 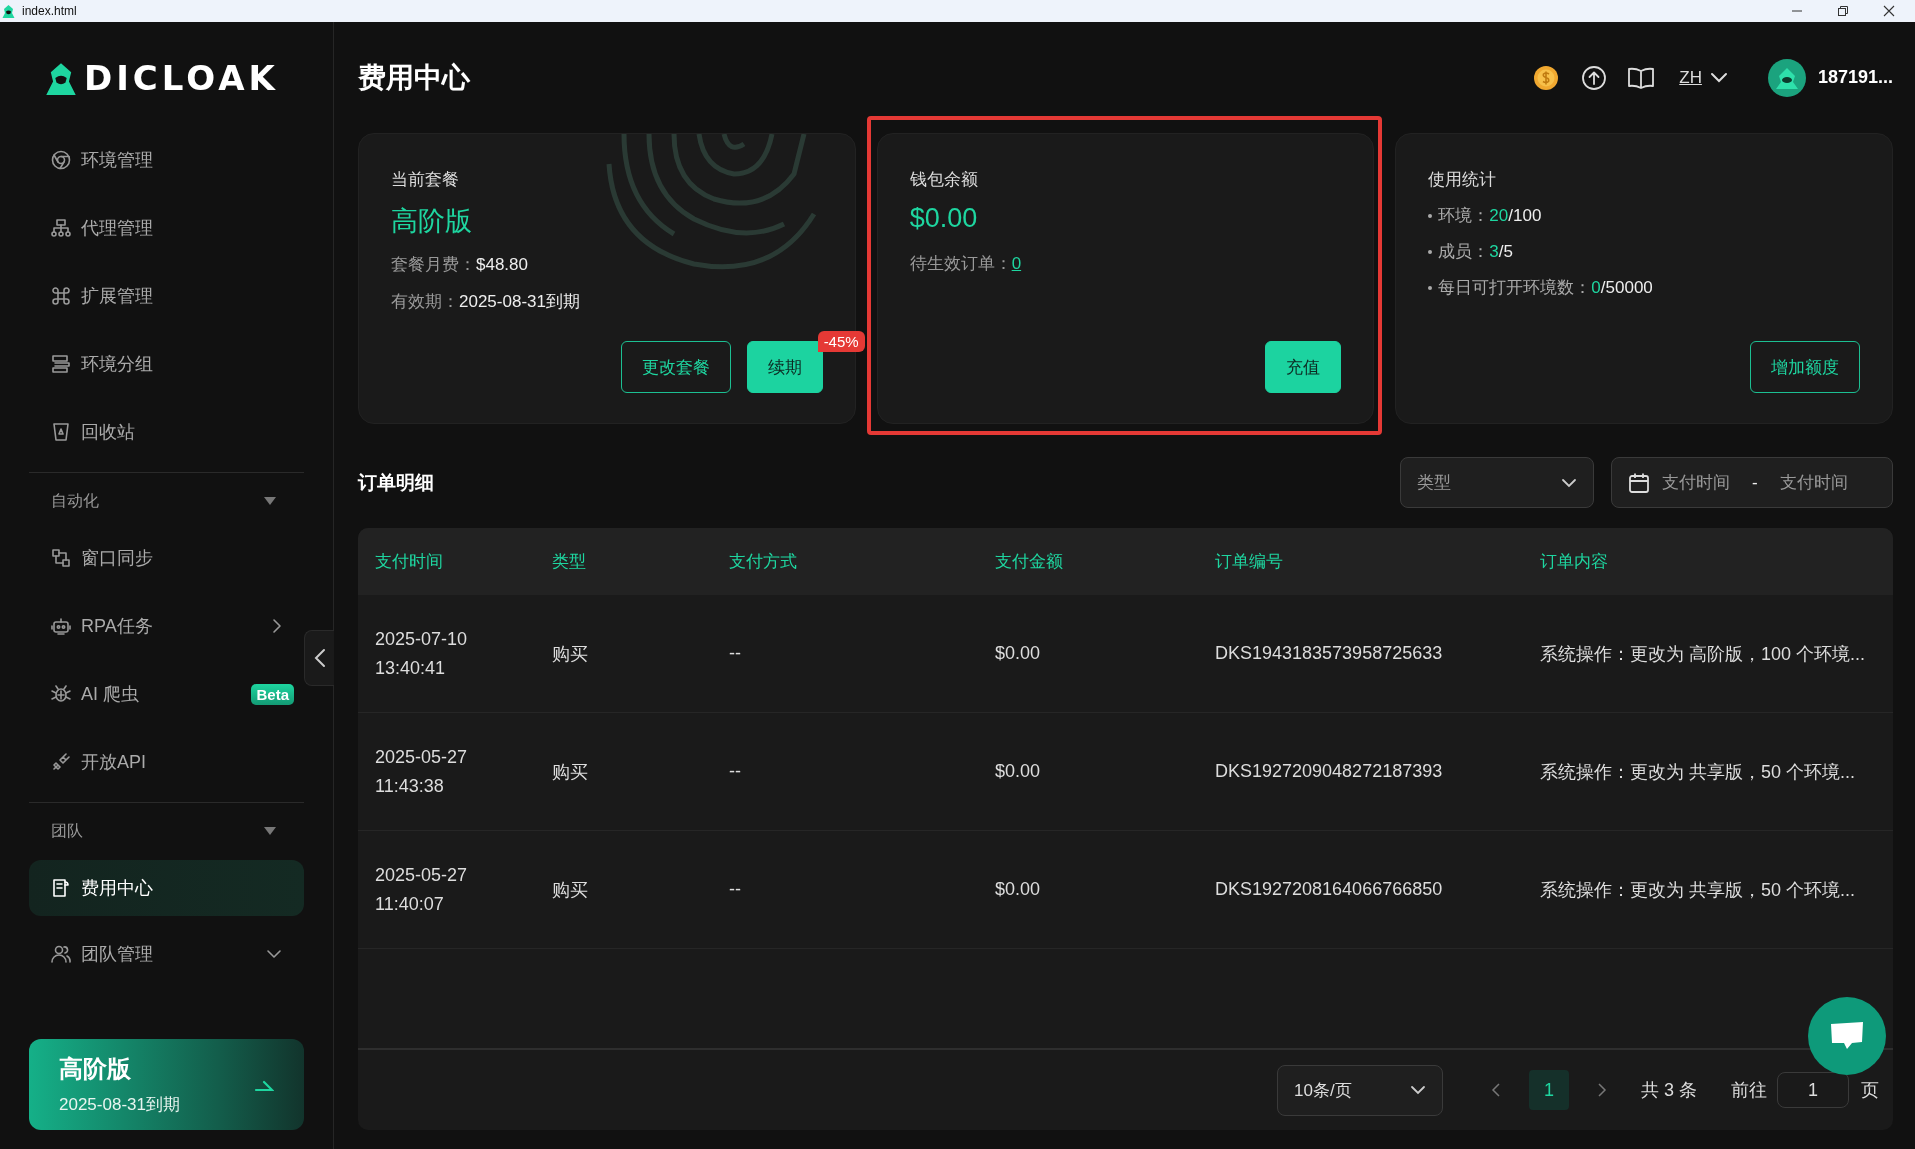 What do you see at coordinates (569, 562) in the screenshot?
I see `column-header: 类型` at bounding box center [569, 562].